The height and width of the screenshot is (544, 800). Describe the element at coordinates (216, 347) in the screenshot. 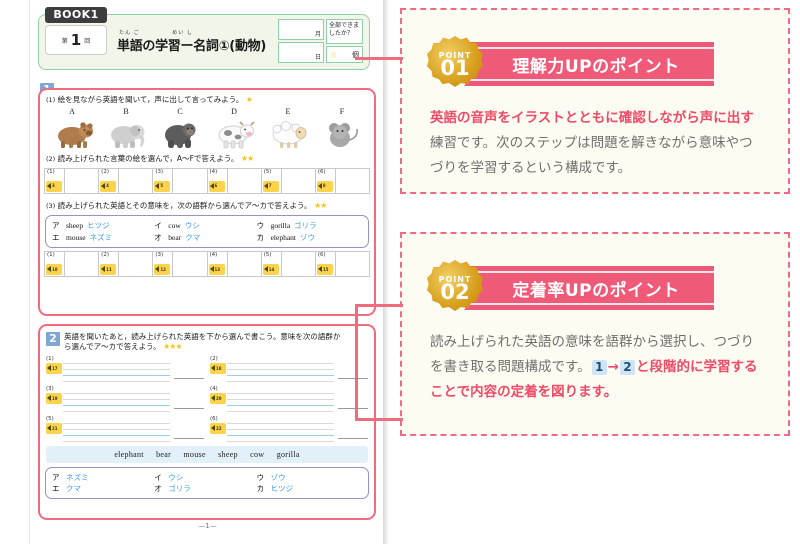

I see `section-2-text-line-2: ら選んでア〜カで答えよう。 ★★★` at that location.